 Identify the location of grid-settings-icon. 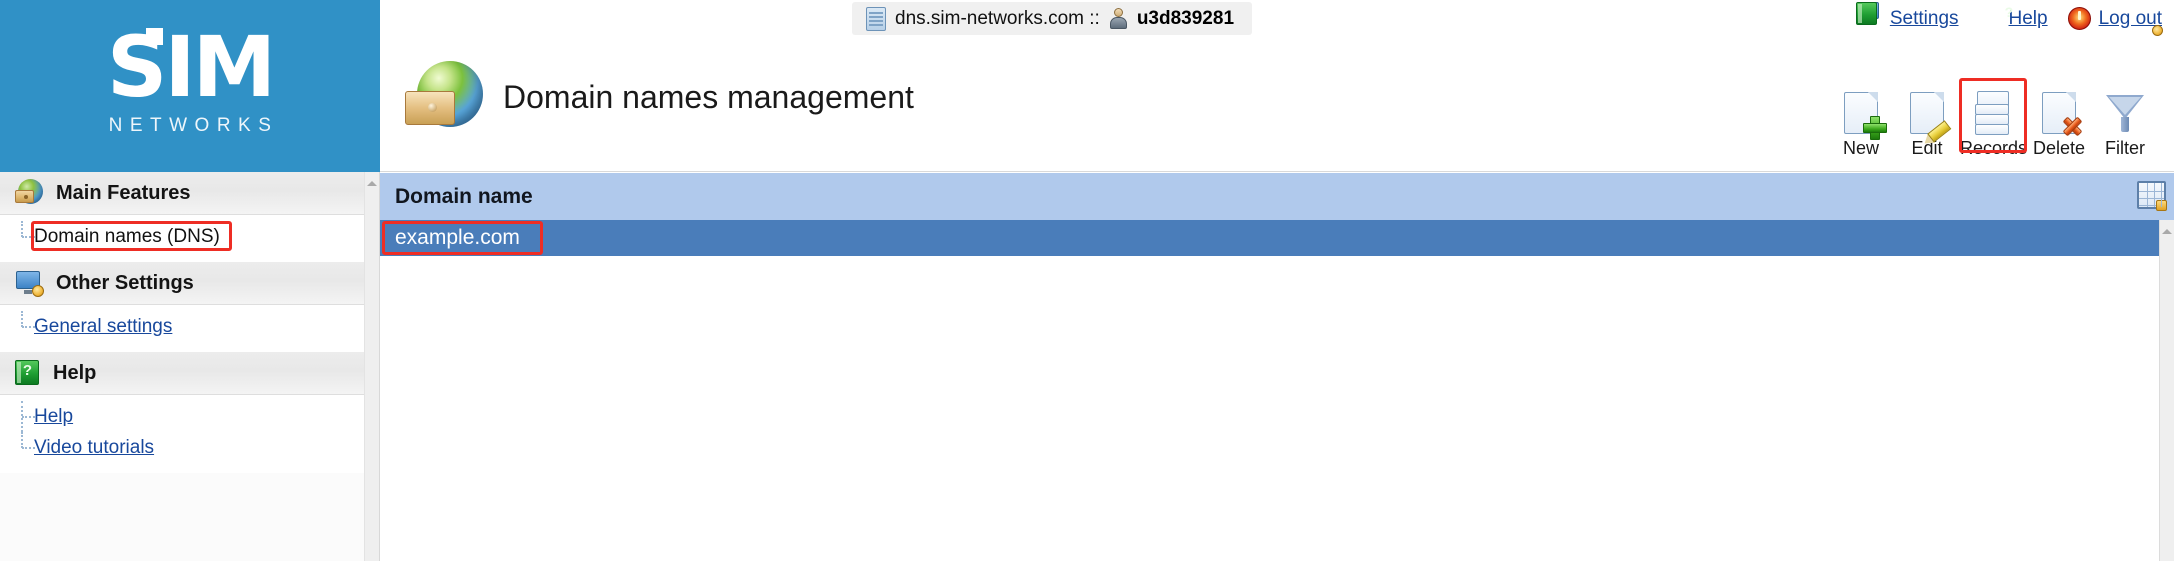
(2152, 196).